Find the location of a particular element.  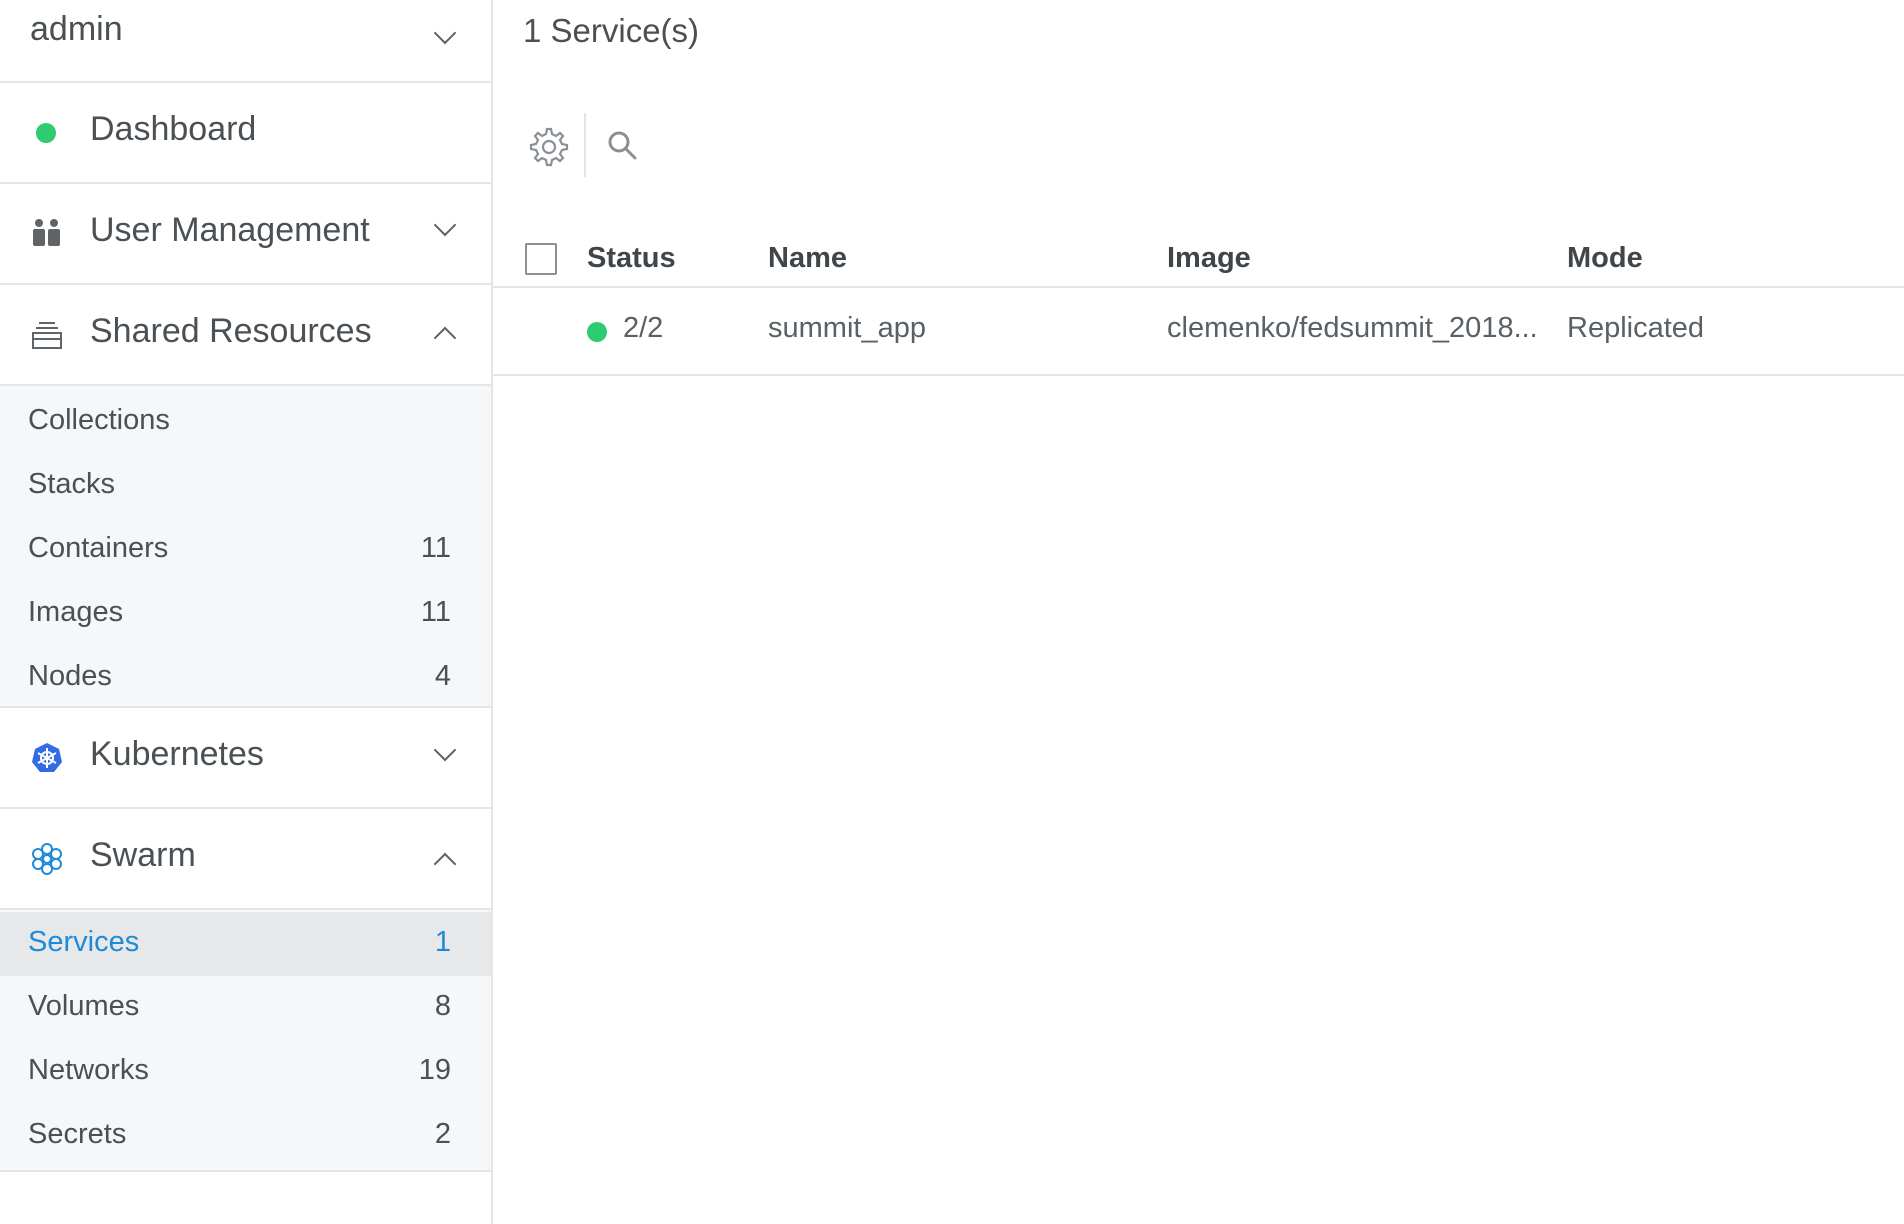

nav-dashboard: Dashboard is located at coordinates (245, 133).